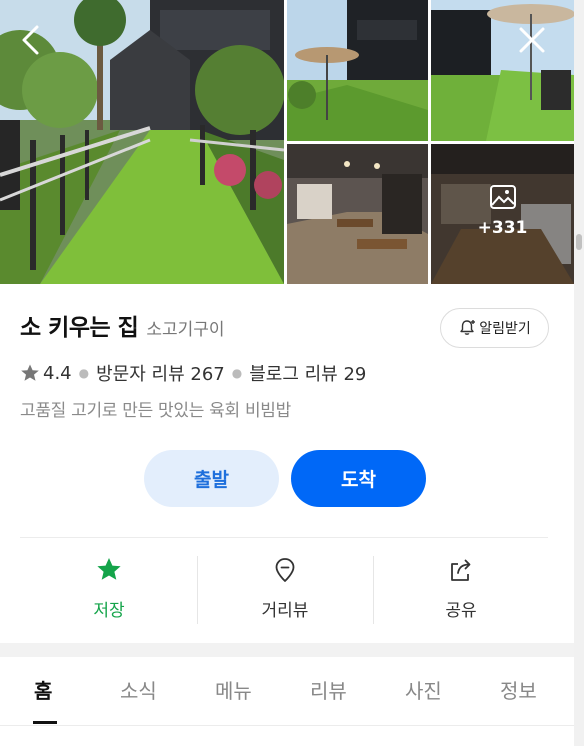  I want to click on place-title-row: 소 키우는 집 소고기구이, so click(122, 328).